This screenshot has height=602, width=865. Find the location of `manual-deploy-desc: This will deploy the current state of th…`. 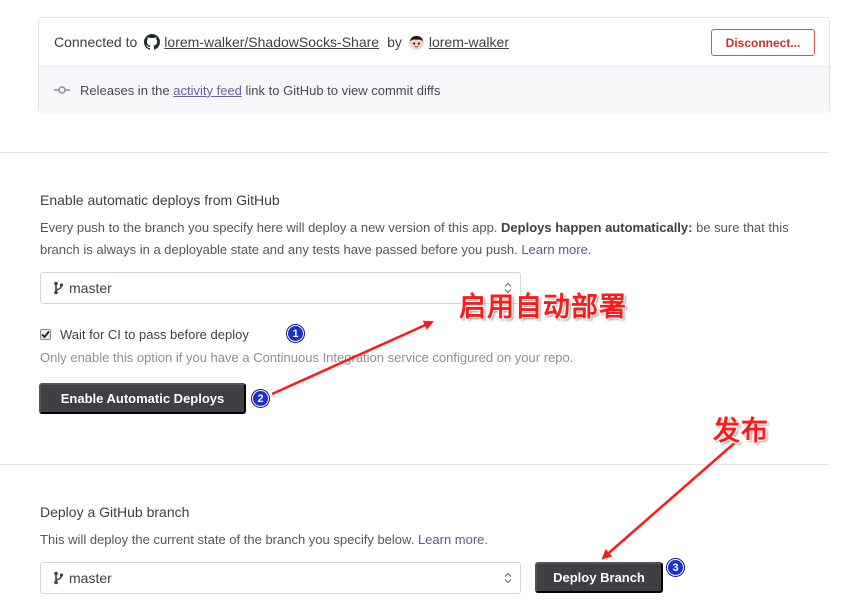

manual-deploy-desc: This will deploy the current state of th… is located at coordinates (227, 539).